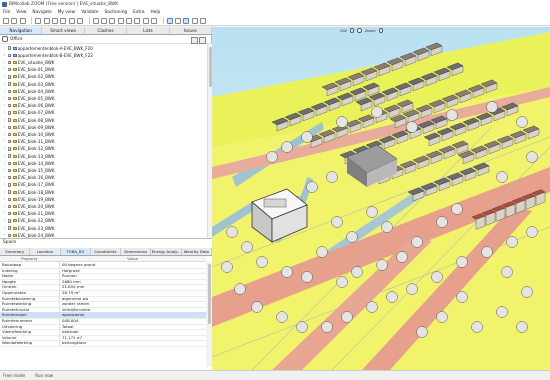  What do you see at coordinates (48, 48) in the screenshot?
I see `tree-item: › ✓ appartementenblok-A-EVE_BWK_F20` at bounding box center [48, 48].